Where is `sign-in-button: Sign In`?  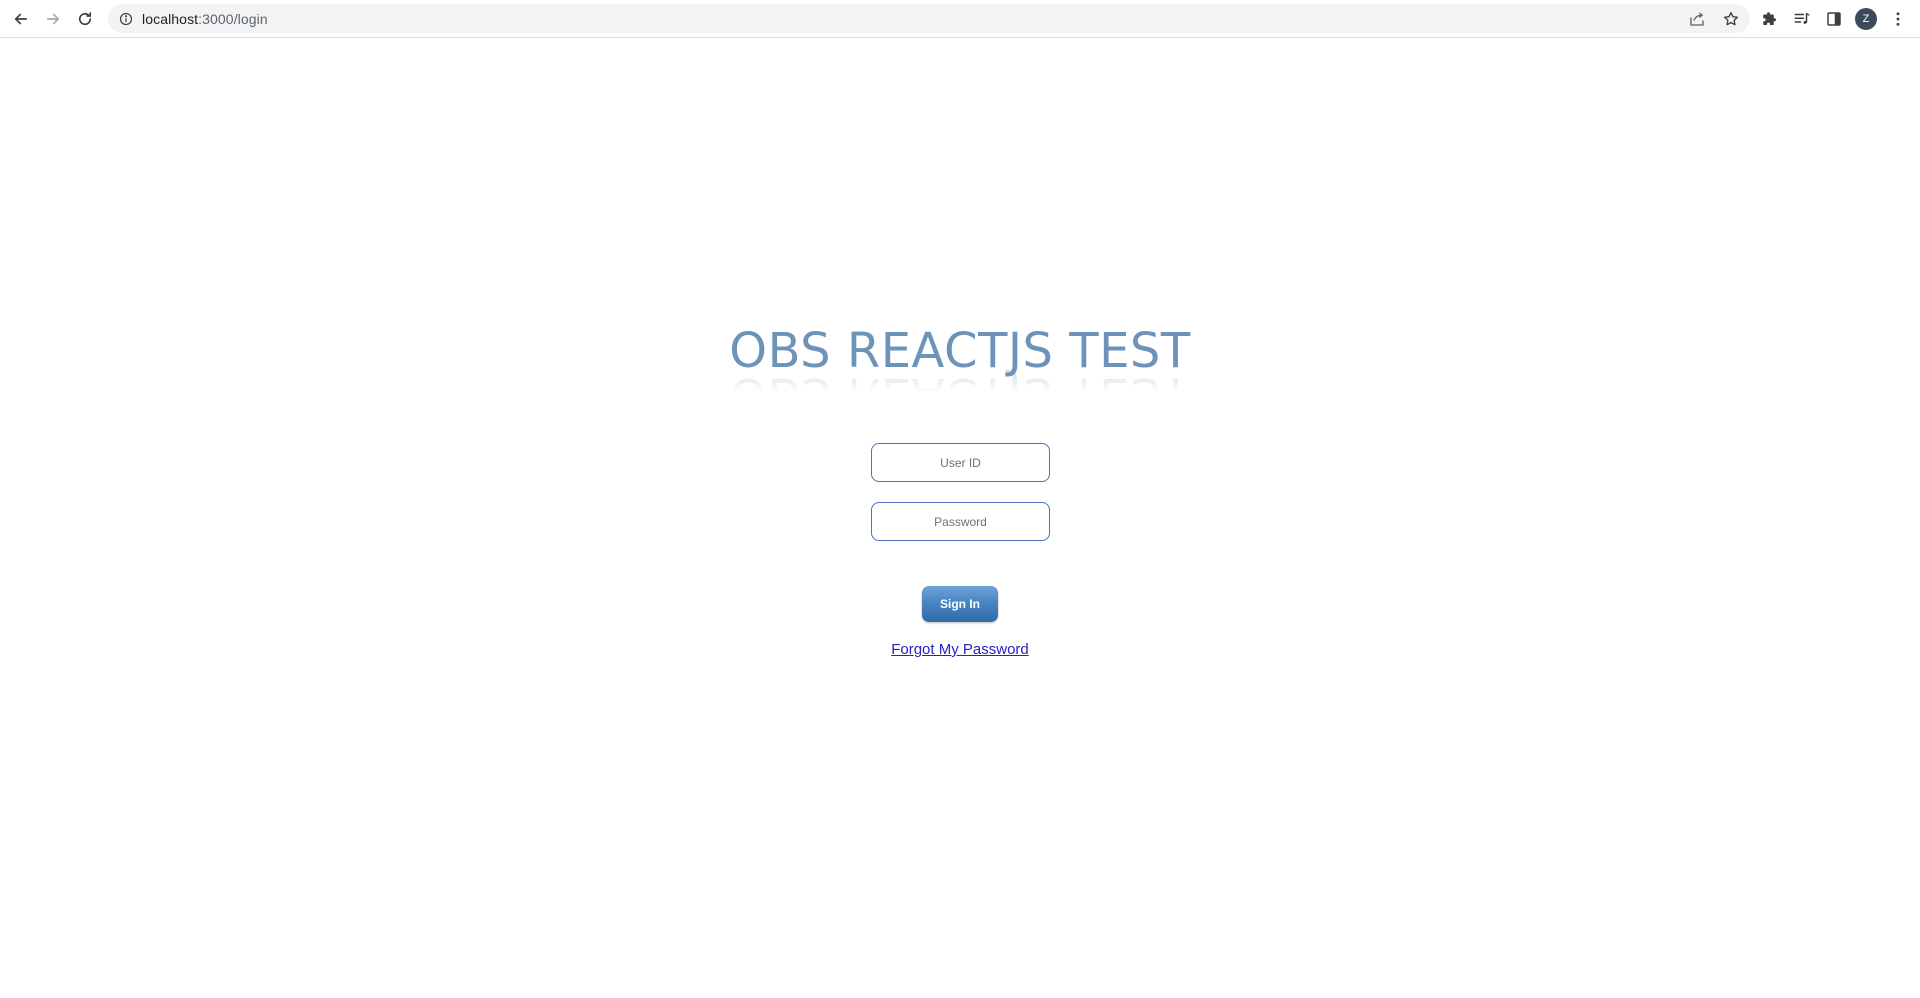 sign-in-button: Sign In is located at coordinates (960, 604).